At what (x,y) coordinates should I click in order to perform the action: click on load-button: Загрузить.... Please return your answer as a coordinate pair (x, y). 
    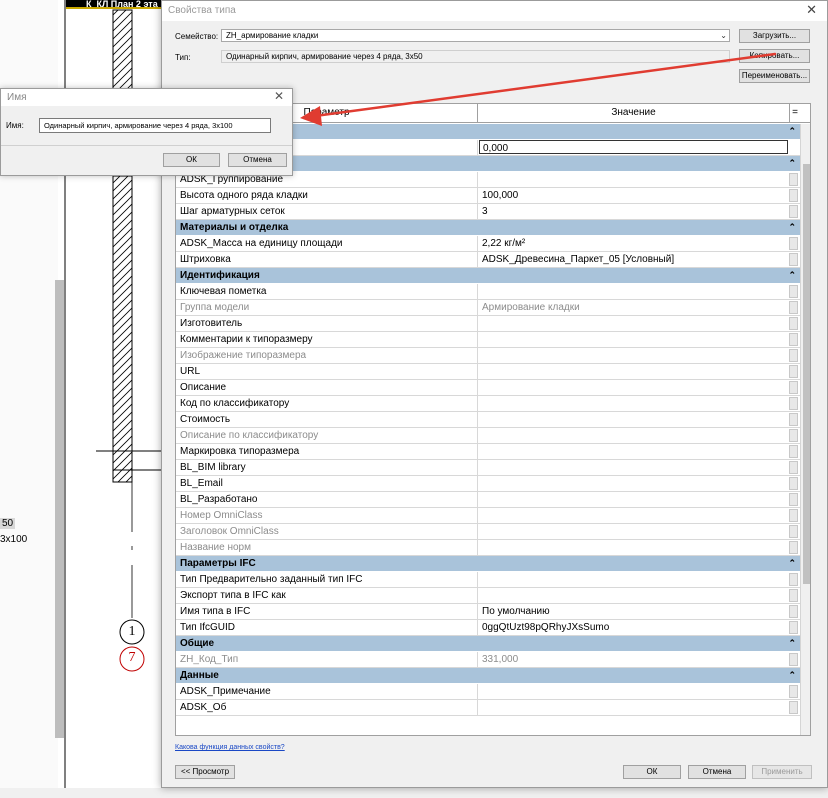
    Looking at the image, I should click on (774, 36).